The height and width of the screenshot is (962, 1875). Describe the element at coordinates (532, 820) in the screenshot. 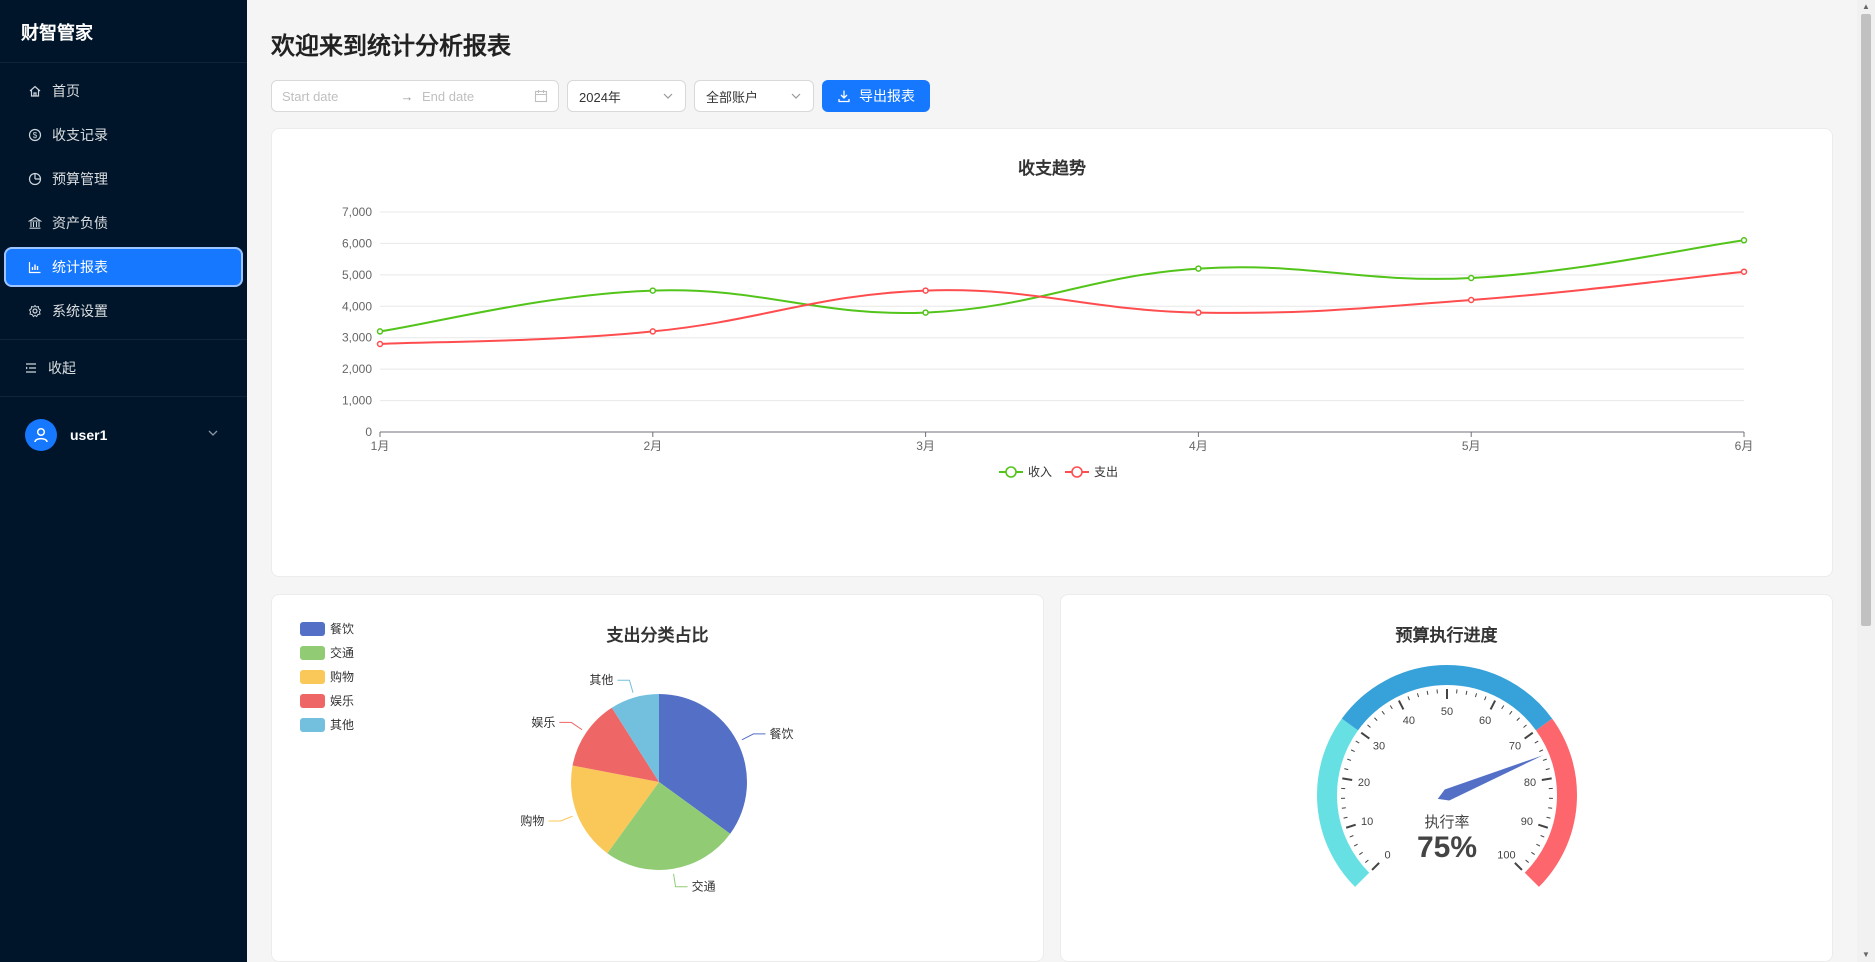

I see `pie-label: 购物` at that location.